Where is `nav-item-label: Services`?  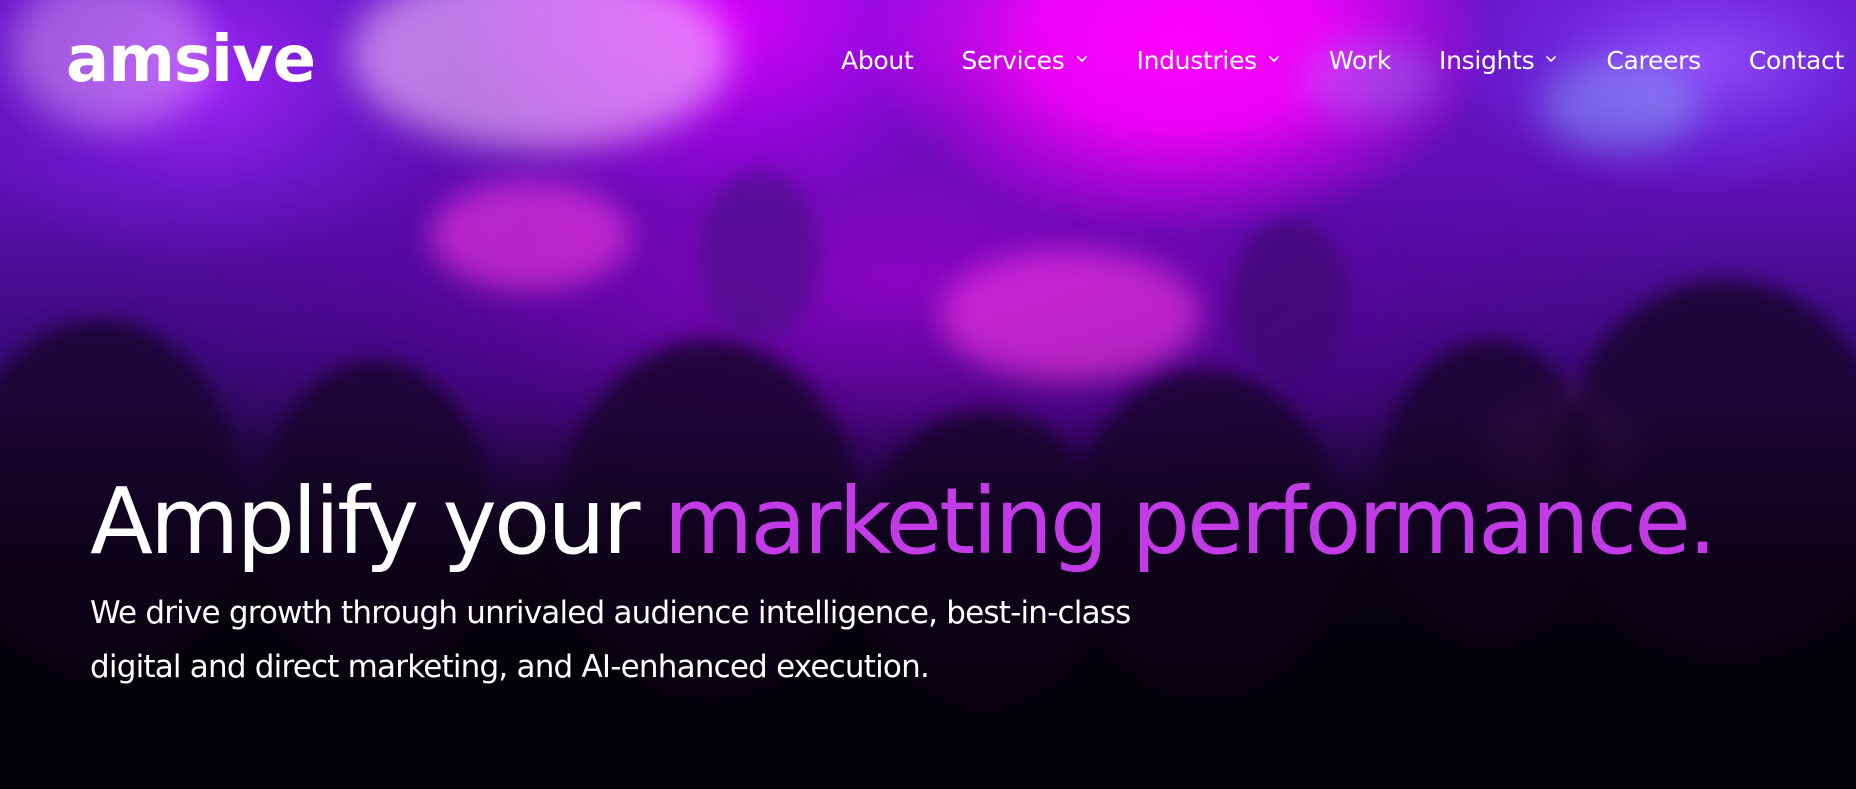
nav-item-label: Services is located at coordinates (1013, 60).